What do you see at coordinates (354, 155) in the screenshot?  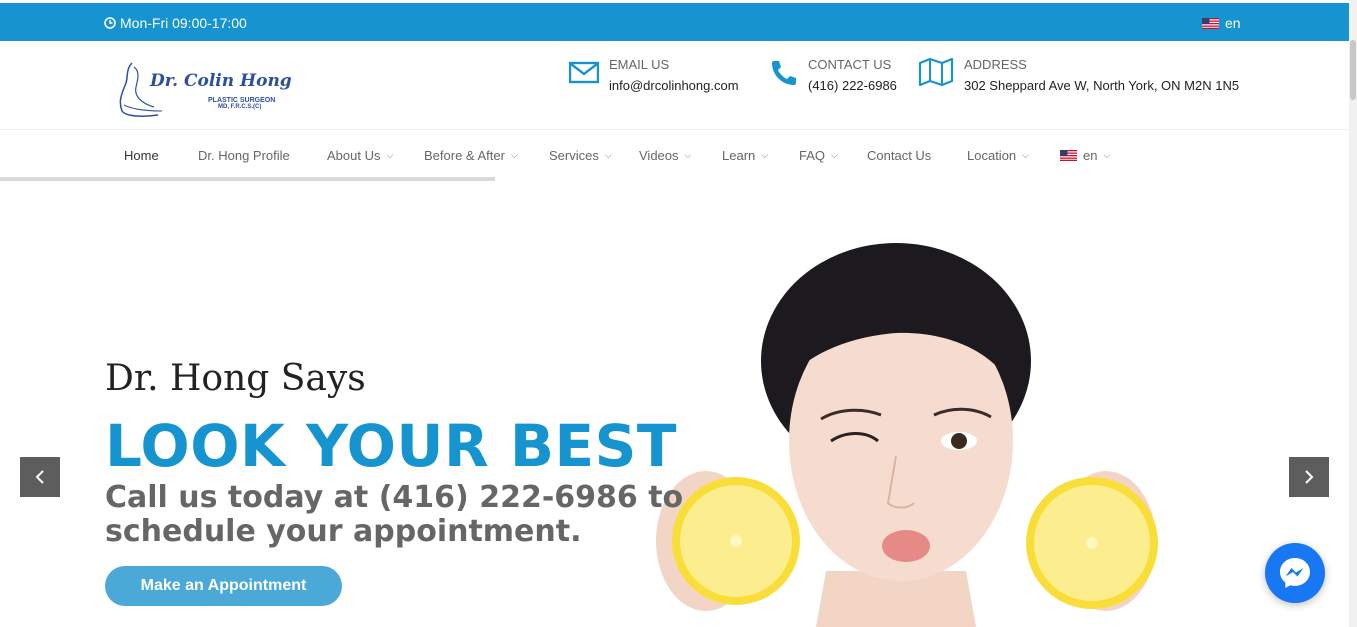 I see `nav-label: About Us` at bounding box center [354, 155].